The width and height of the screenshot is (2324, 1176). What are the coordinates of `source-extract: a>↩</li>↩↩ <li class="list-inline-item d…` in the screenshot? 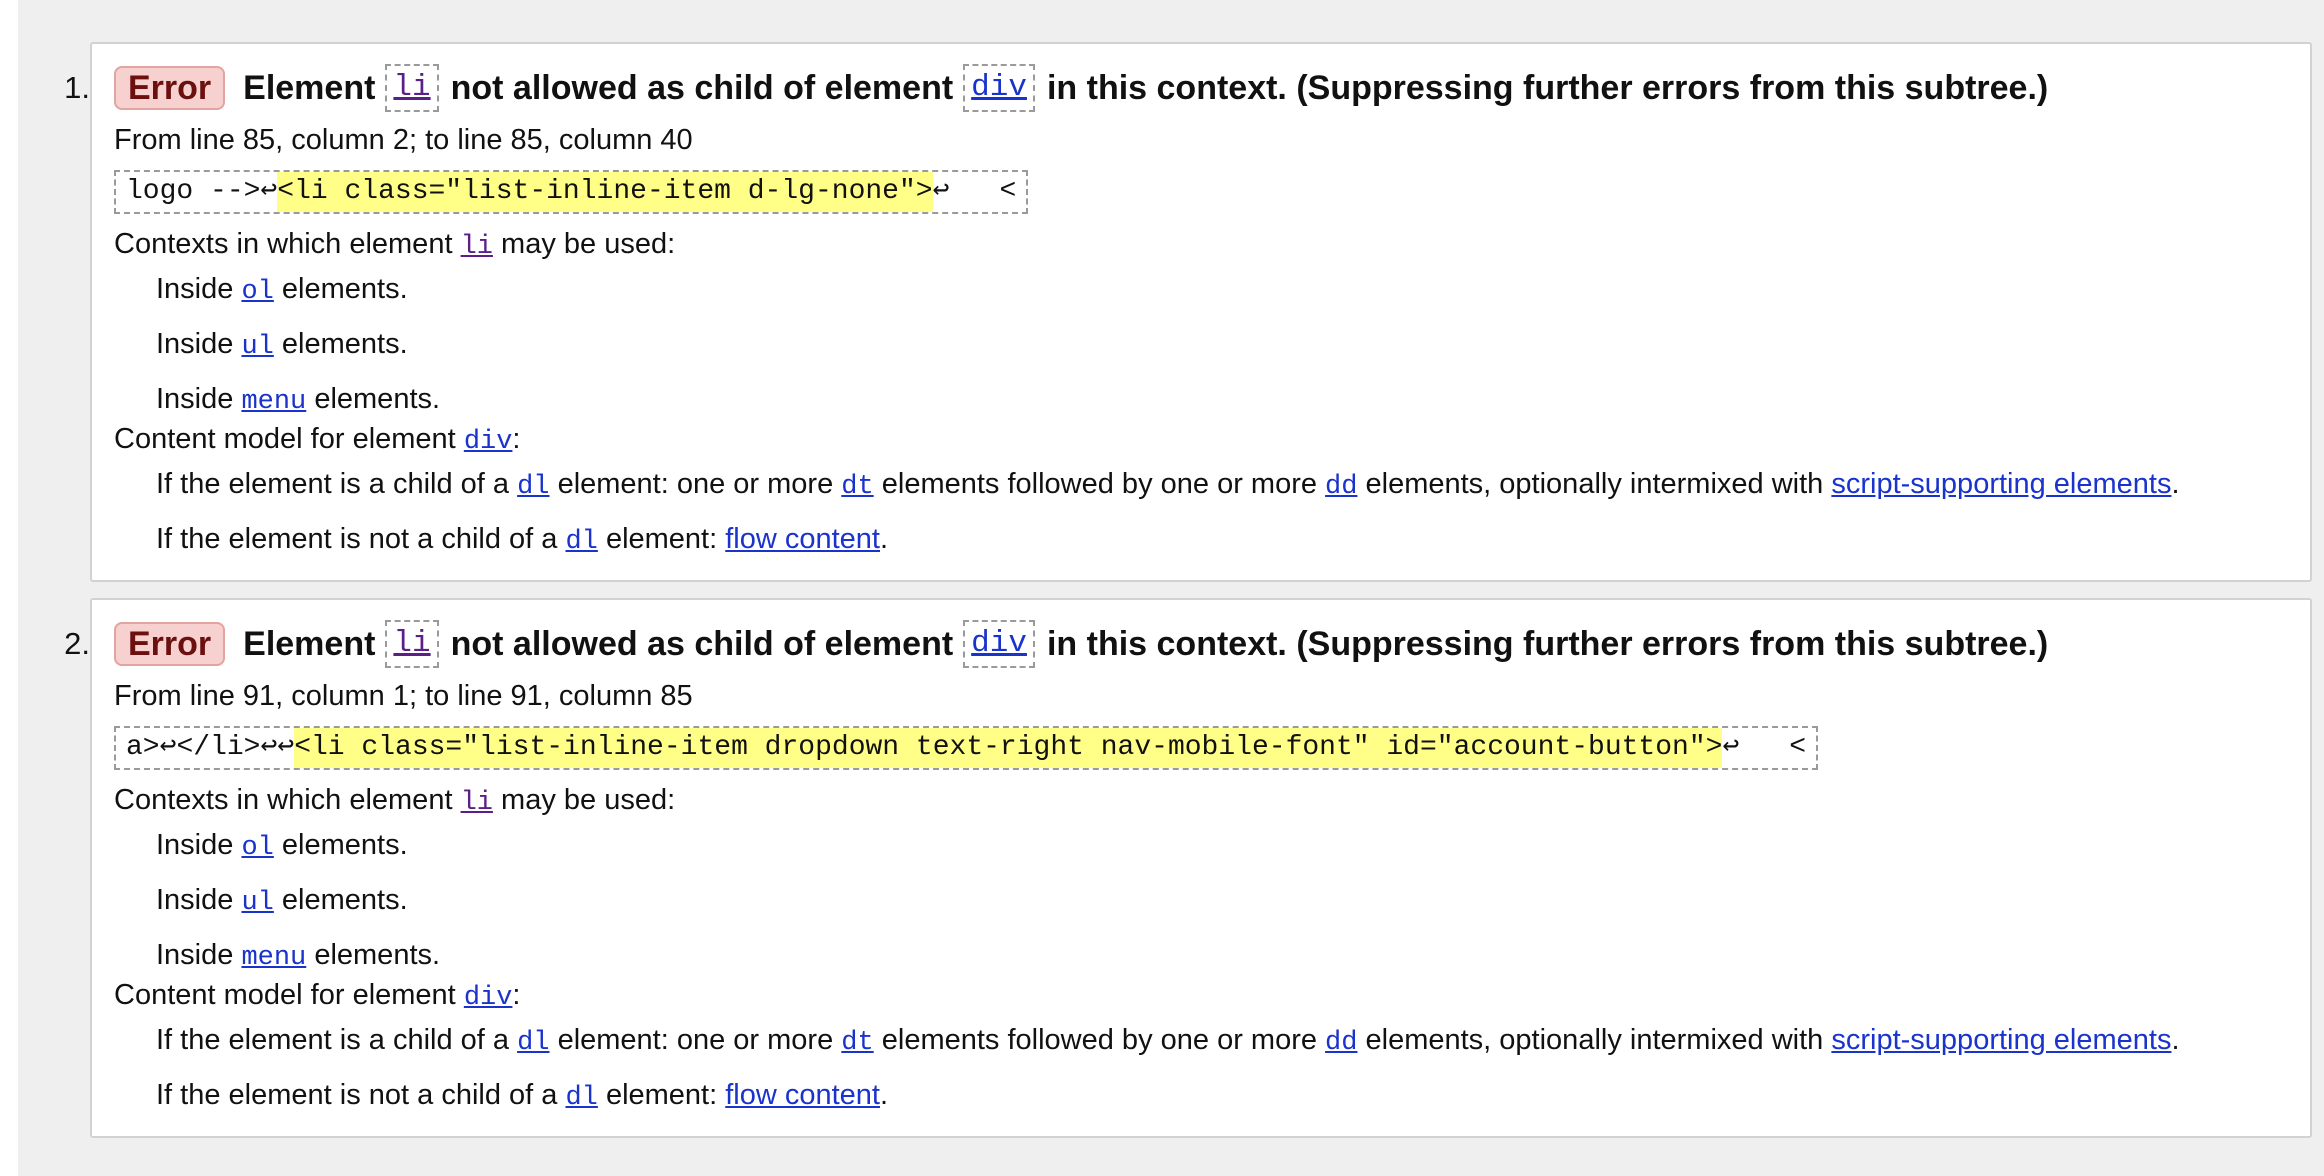 It's located at (966, 748).